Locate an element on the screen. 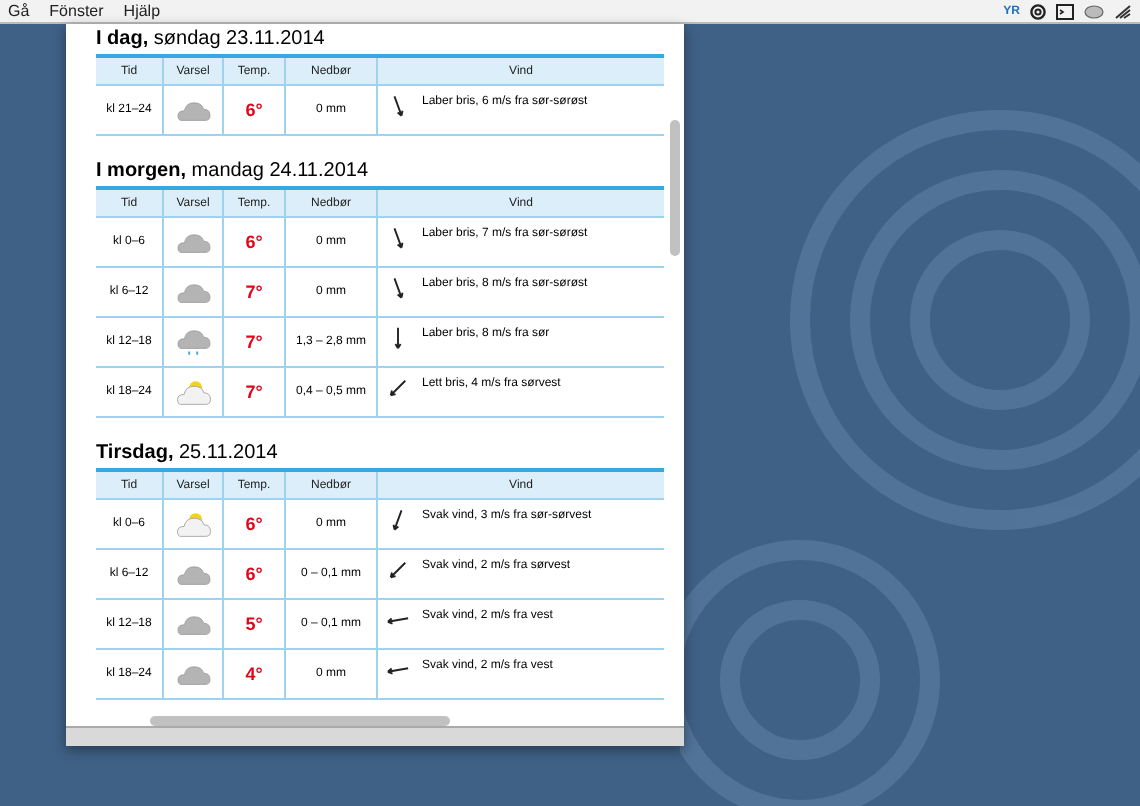 This screenshot has width=1140, height=806. menu-item: Hjälp is located at coordinates (142, 11).